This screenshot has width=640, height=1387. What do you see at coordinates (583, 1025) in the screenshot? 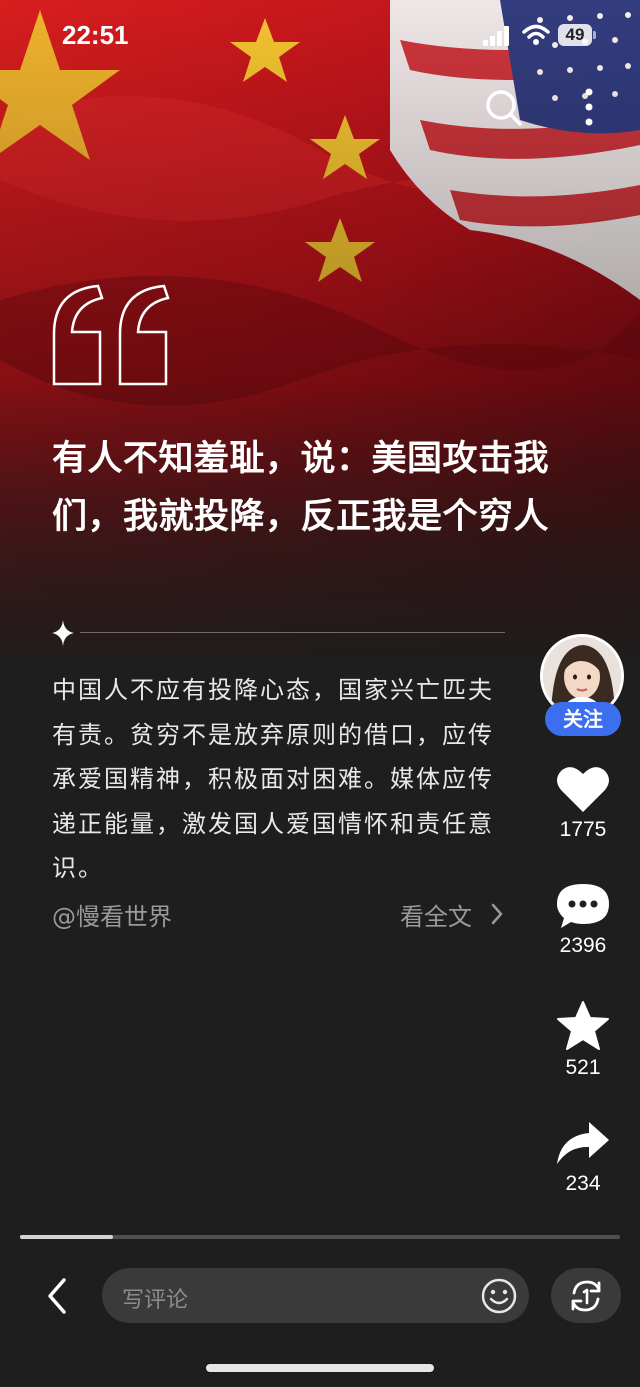
I see `star-icon` at bounding box center [583, 1025].